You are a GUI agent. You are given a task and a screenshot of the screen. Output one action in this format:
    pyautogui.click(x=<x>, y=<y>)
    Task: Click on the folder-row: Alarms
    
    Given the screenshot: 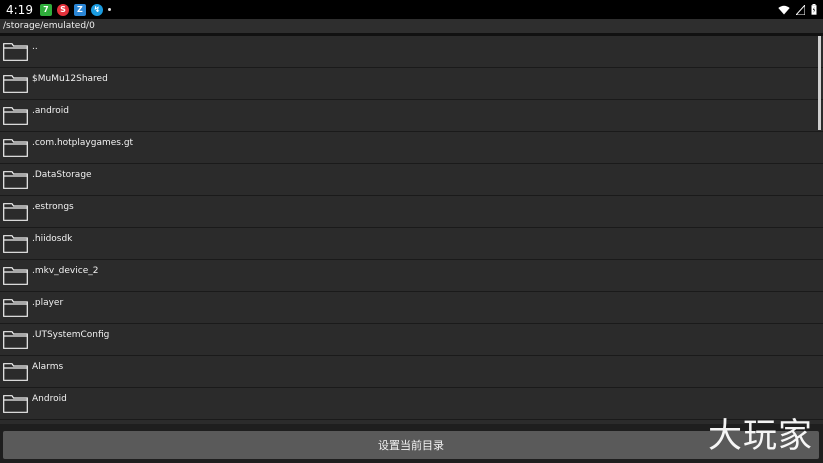 What is the action you would take?
    pyautogui.click(x=411, y=372)
    